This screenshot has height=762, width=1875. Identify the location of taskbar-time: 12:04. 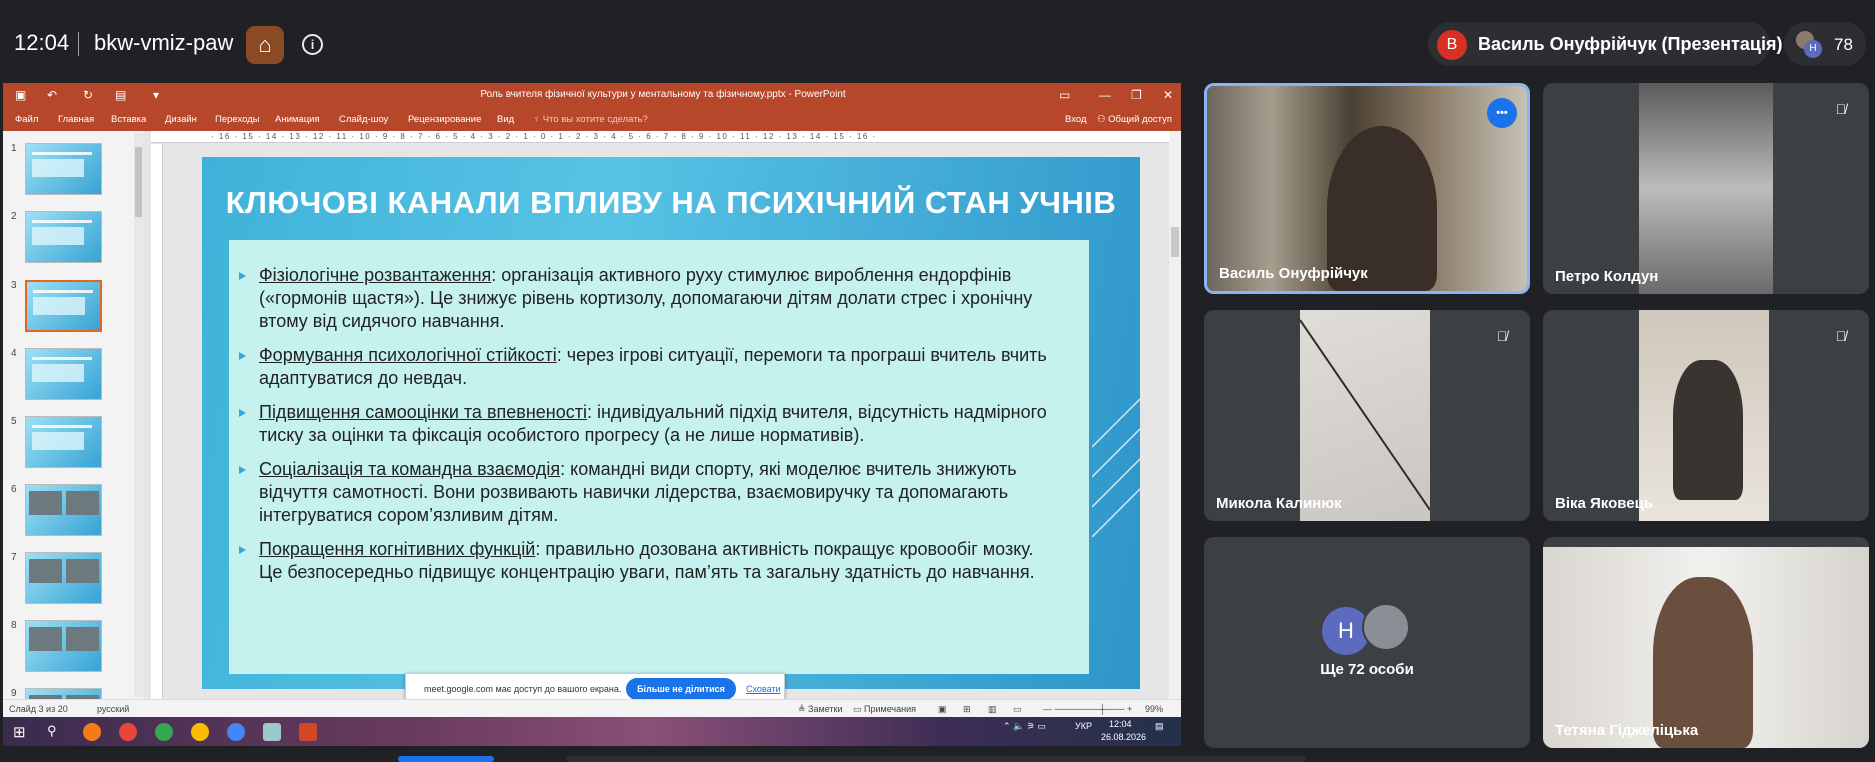
(1120, 724).